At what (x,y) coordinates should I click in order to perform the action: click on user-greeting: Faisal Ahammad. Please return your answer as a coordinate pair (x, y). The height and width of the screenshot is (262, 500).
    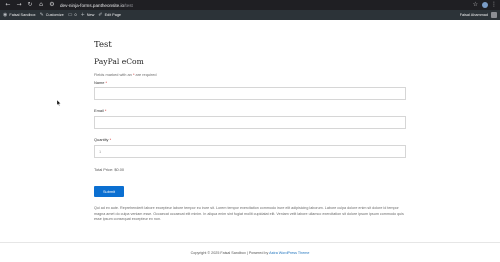
    Looking at the image, I should click on (473, 15).